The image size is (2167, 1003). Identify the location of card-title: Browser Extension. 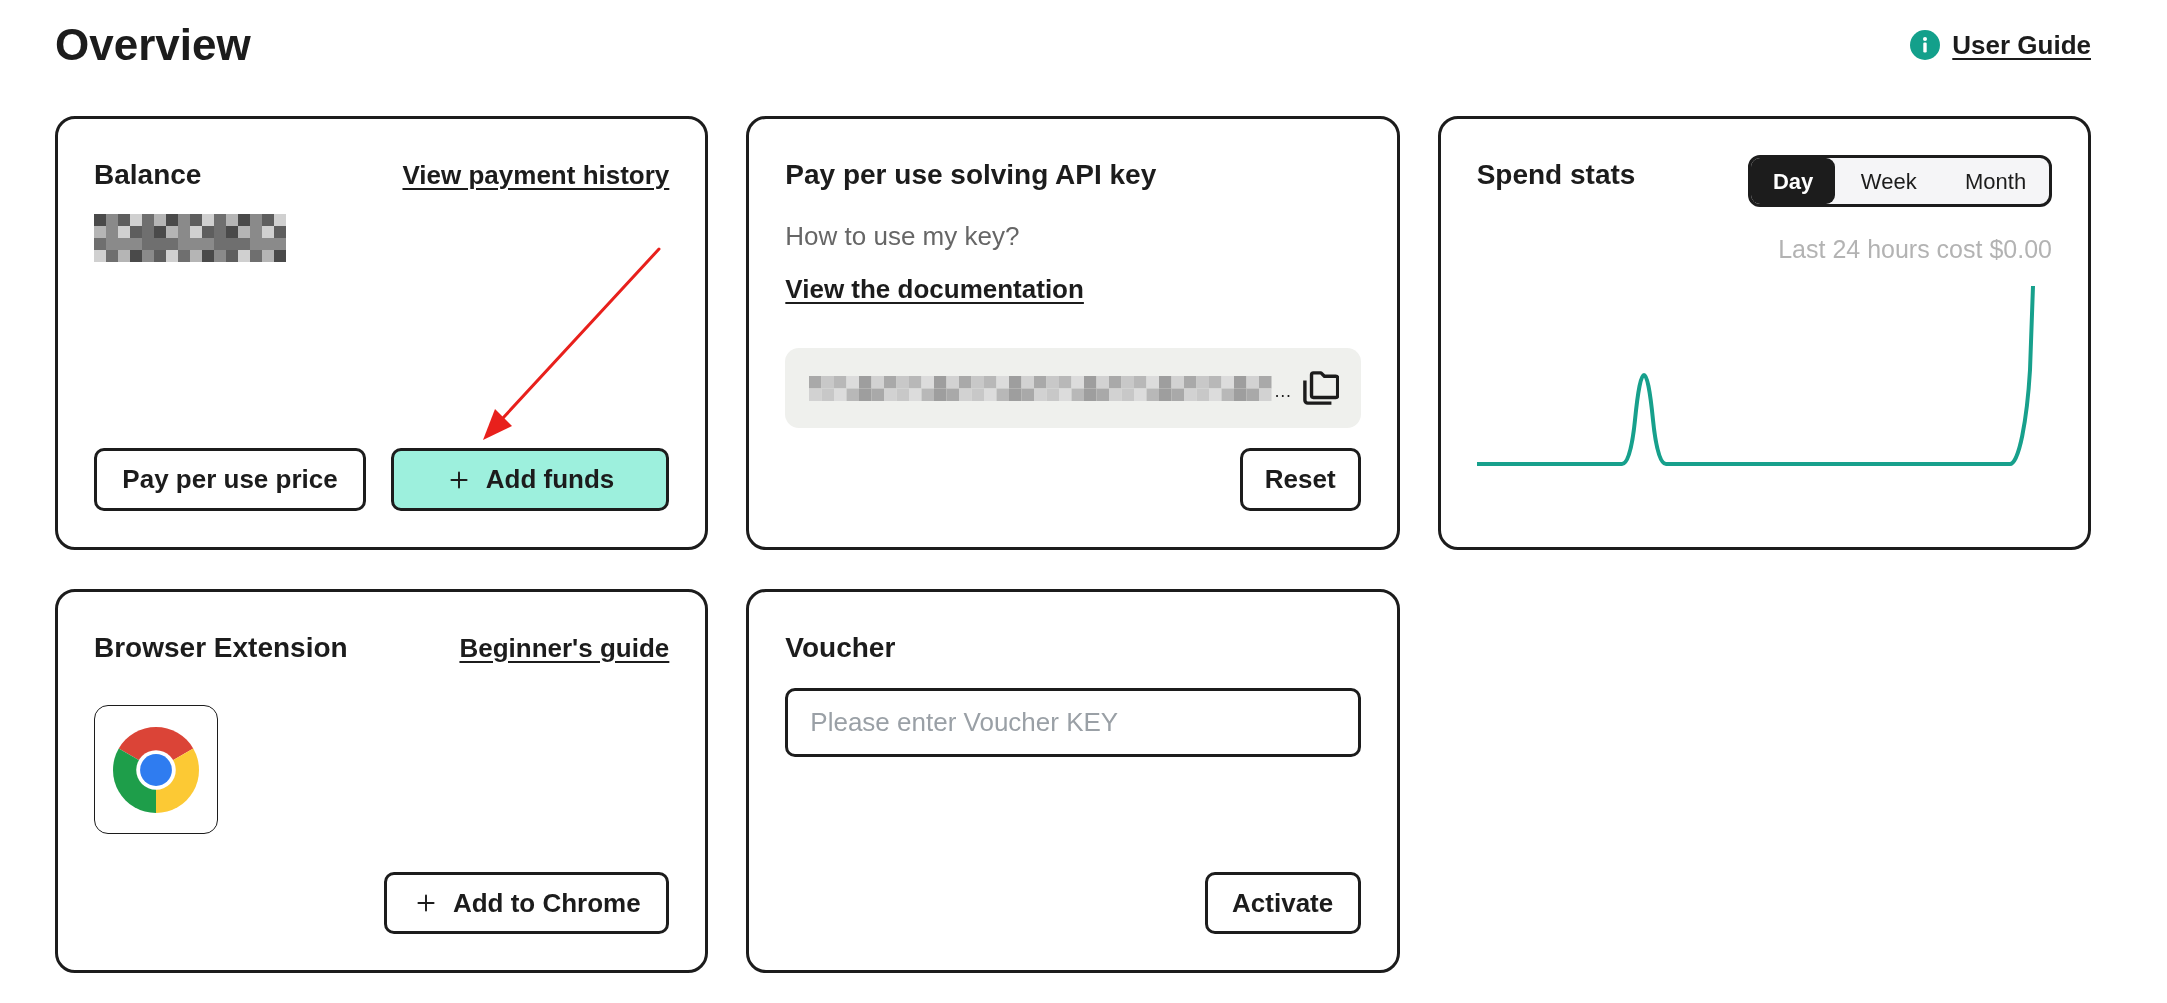
(221, 648).